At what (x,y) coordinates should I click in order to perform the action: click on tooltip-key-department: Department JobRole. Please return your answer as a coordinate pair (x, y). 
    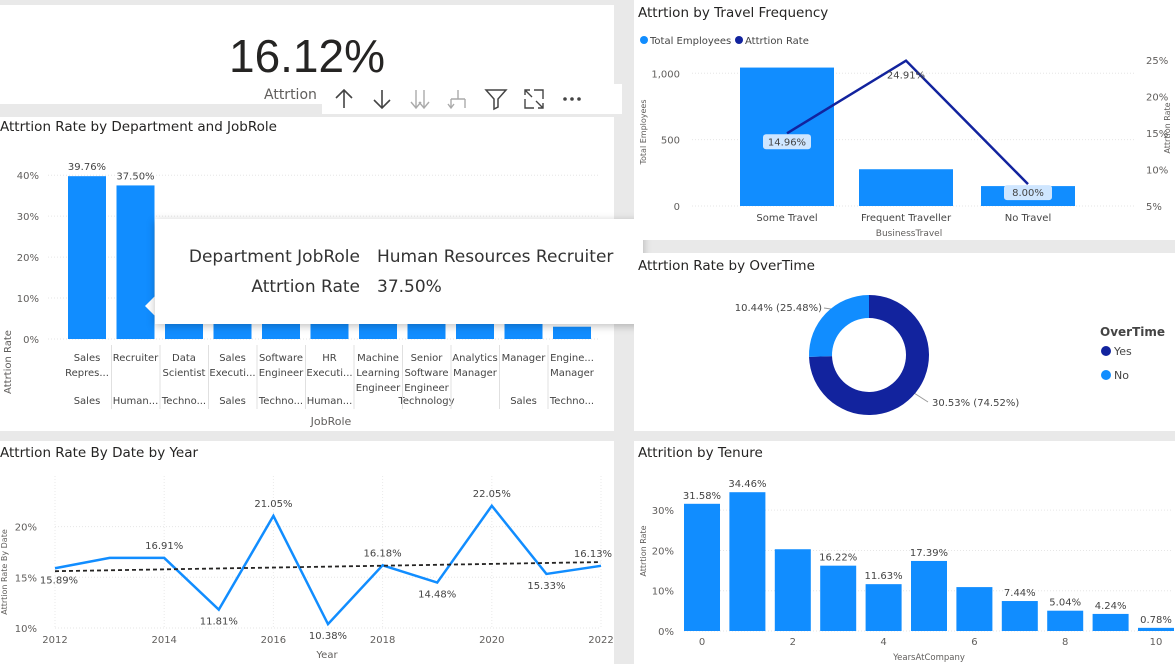
    Looking at the image, I should click on (274, 257).